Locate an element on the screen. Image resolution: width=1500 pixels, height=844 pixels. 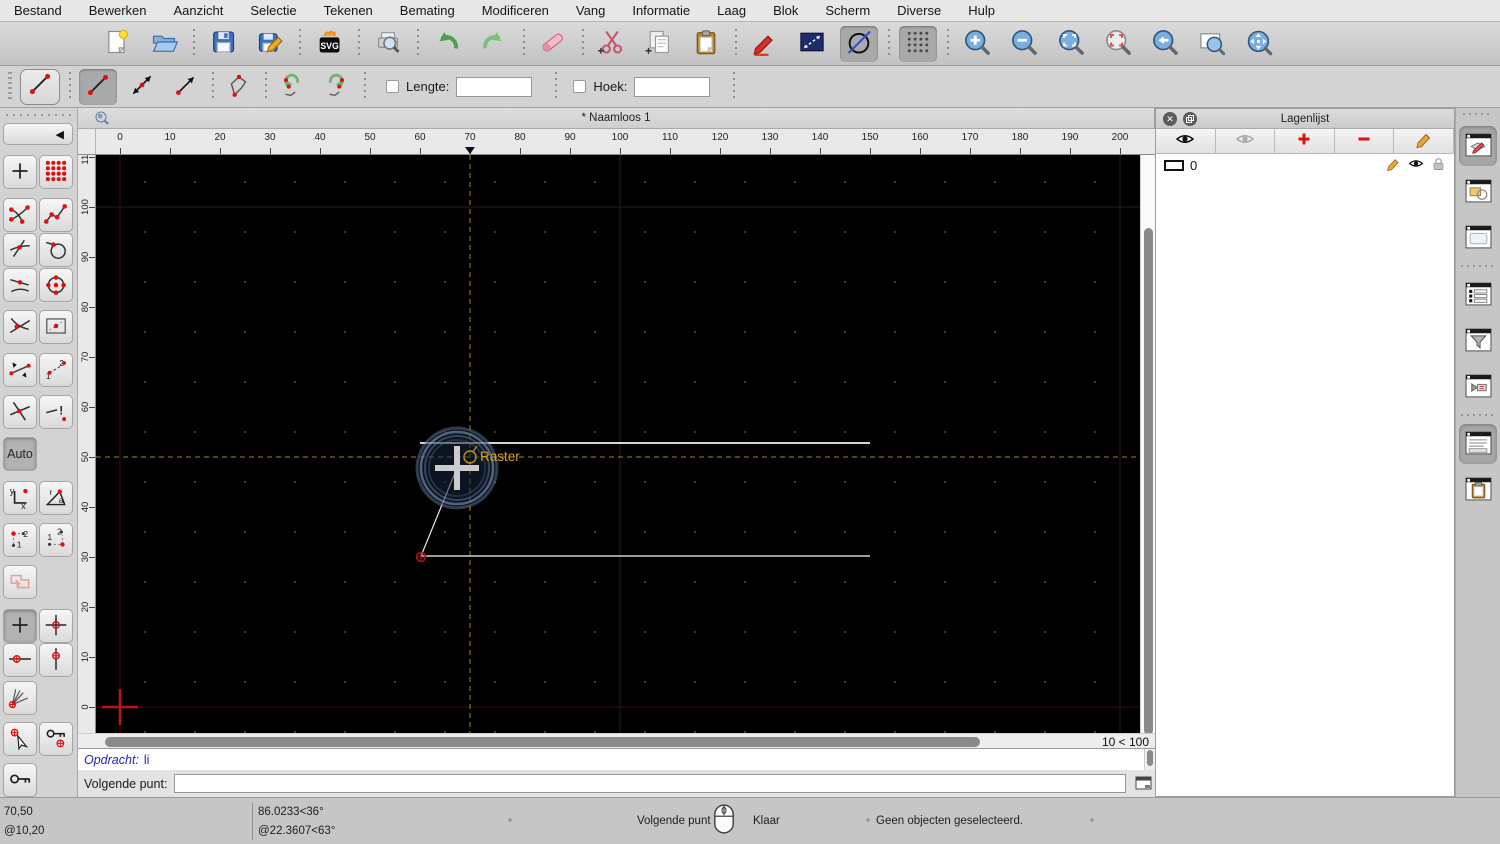
ellipse-line-mode-button is located at coordinates (859, 43).